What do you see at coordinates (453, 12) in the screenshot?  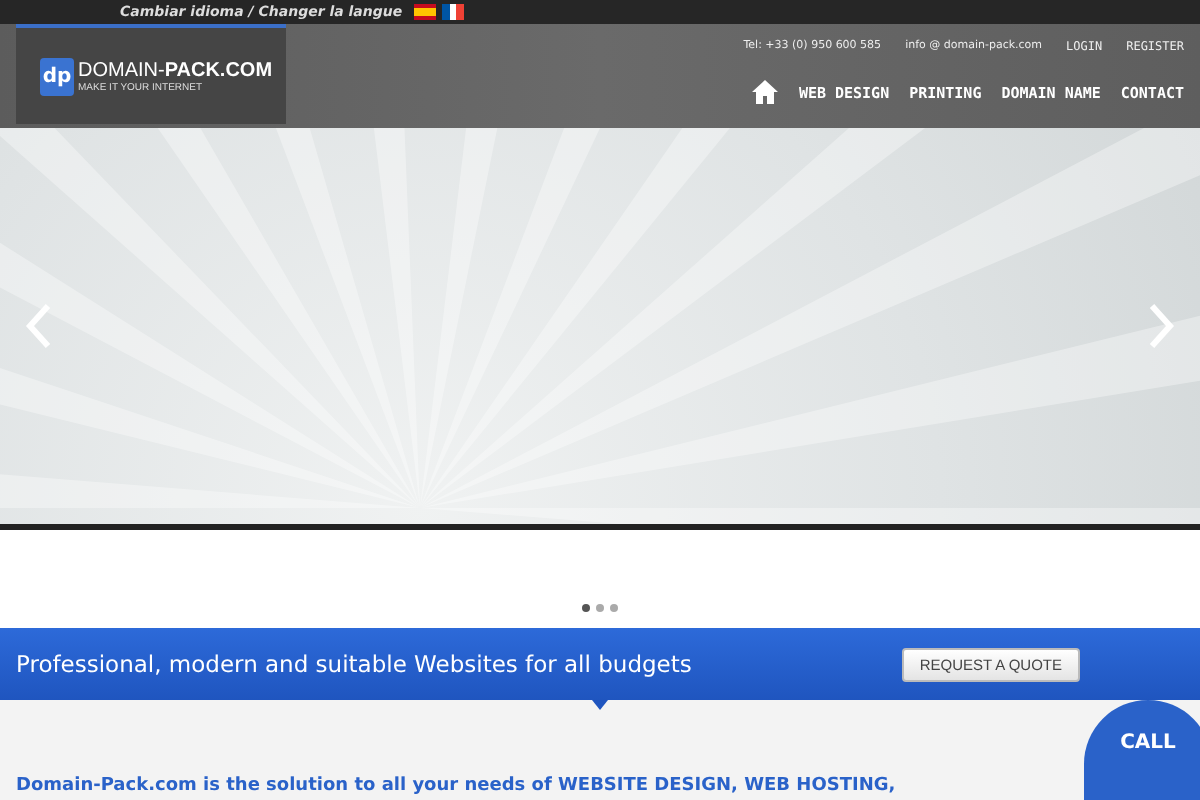 I see `france-flag-icon` at bounding box center [453, 12].